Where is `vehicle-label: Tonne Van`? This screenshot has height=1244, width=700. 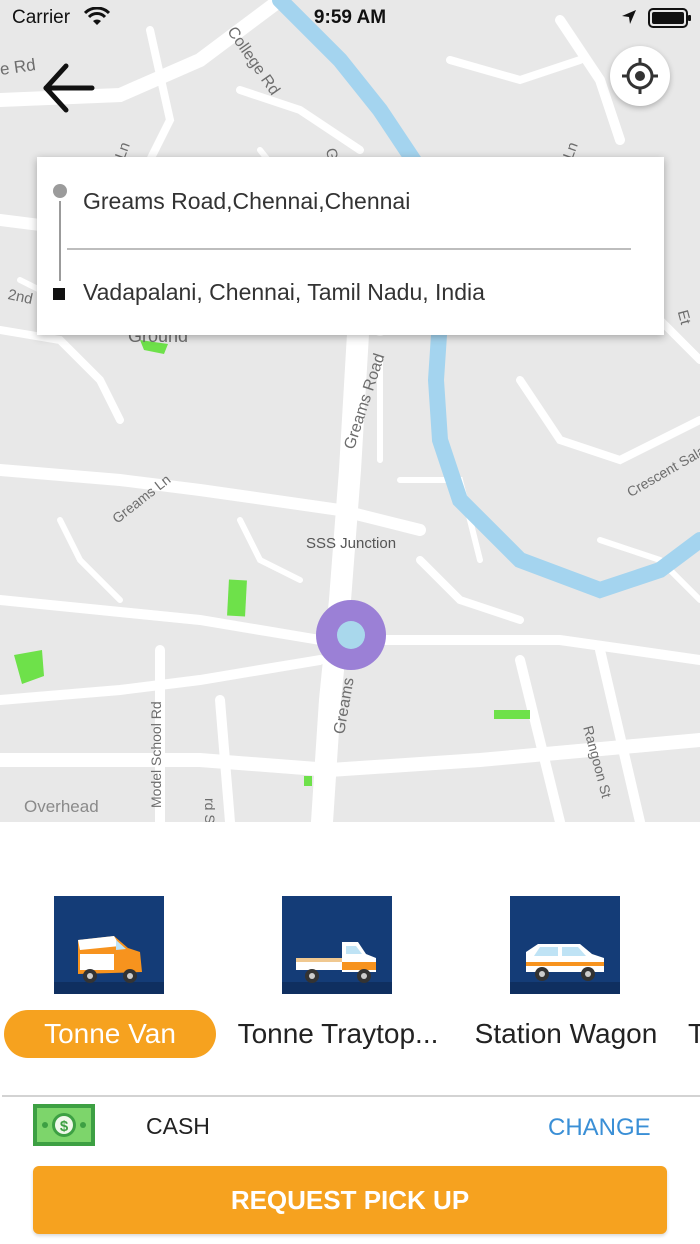 vehicle-label: Tonne Van is located at coordinates (110, 1034).